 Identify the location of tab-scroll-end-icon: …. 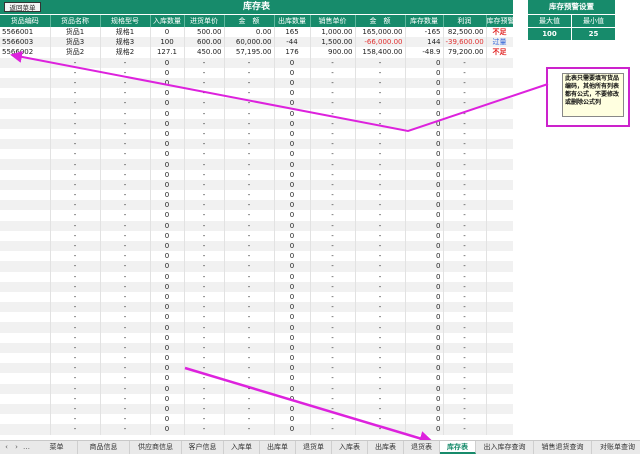
(26, 447).